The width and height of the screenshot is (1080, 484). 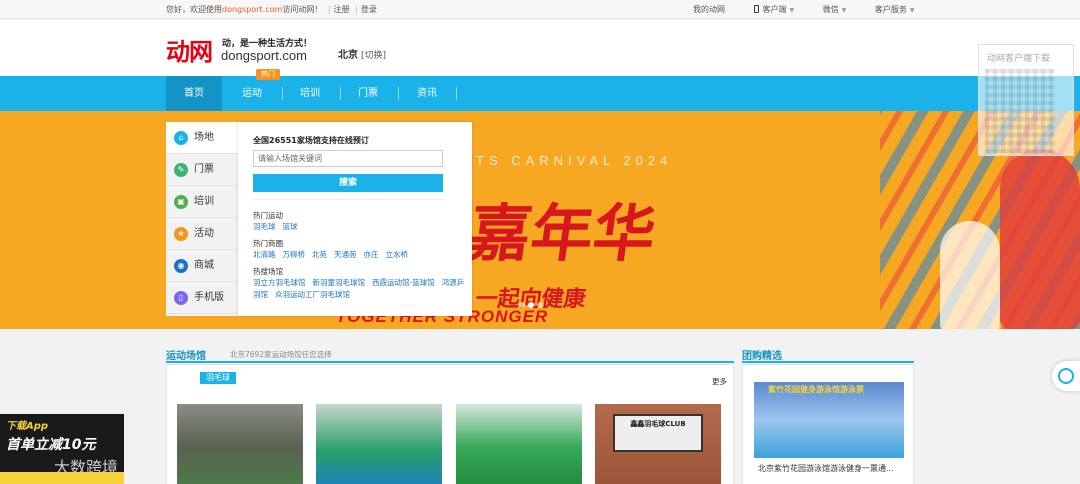 What do you see at coordinates (290, 226) in the screenshot?
I see `hot-sport-link: 篮球` at bounding box center [290, 226].